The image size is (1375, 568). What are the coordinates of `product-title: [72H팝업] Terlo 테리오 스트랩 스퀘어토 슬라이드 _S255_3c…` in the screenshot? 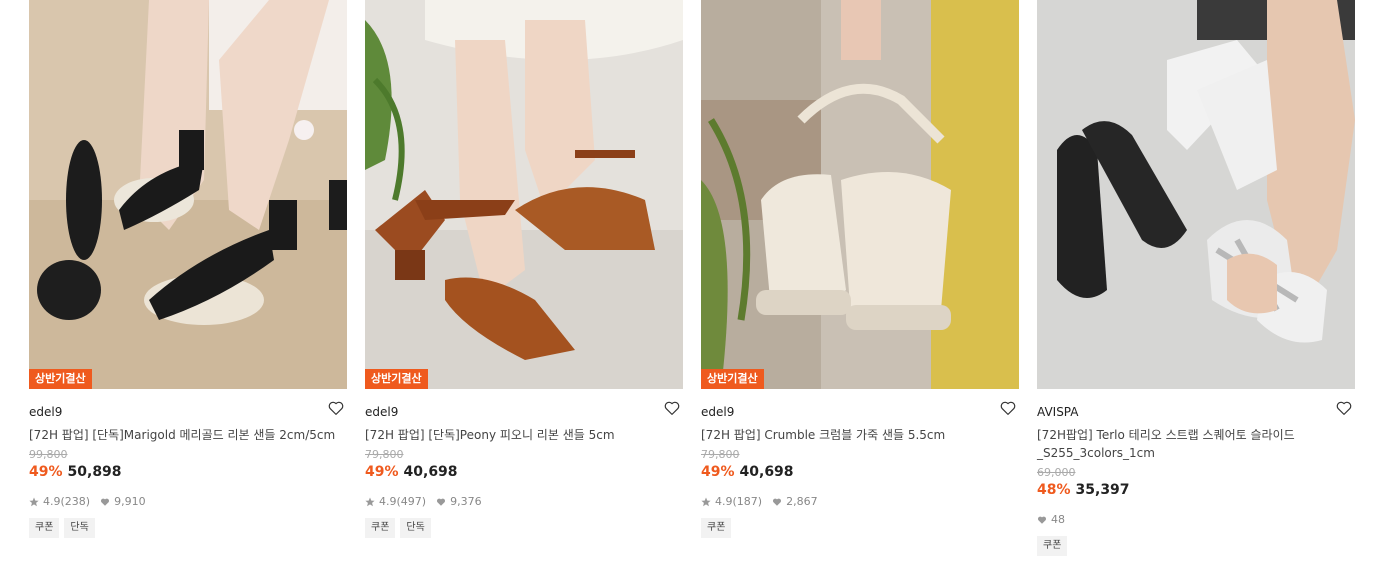 It's located at (1196, 444).